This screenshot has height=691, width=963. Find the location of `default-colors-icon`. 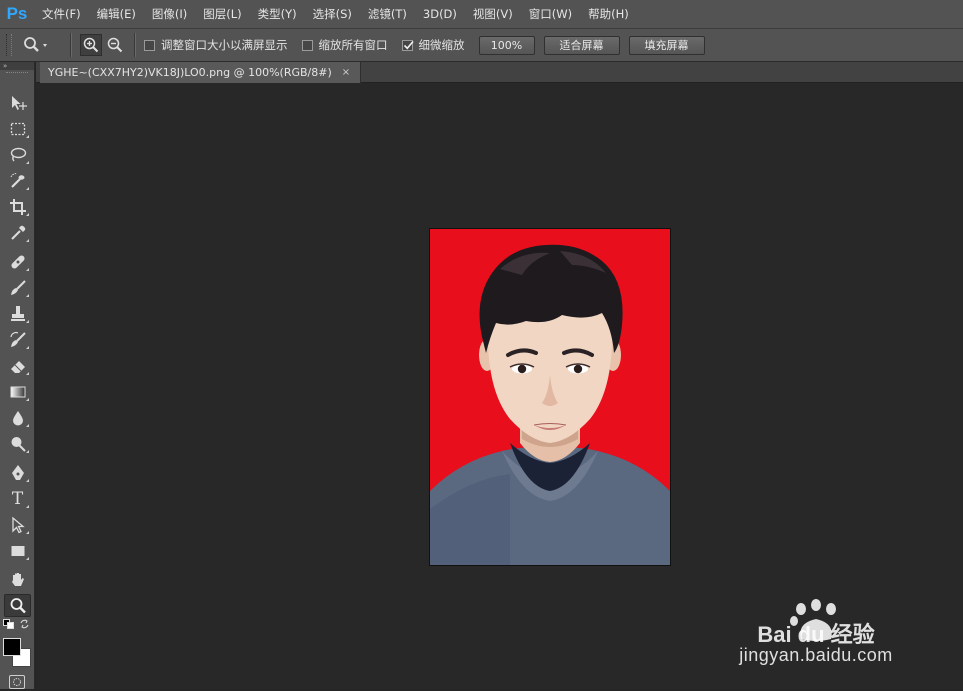

default-colors-icon is located at coordinates (9, 624).